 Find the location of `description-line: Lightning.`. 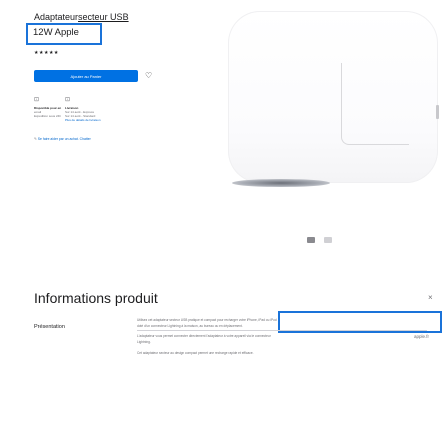

description-line: Lightning. is located at coordinates (144, 342).